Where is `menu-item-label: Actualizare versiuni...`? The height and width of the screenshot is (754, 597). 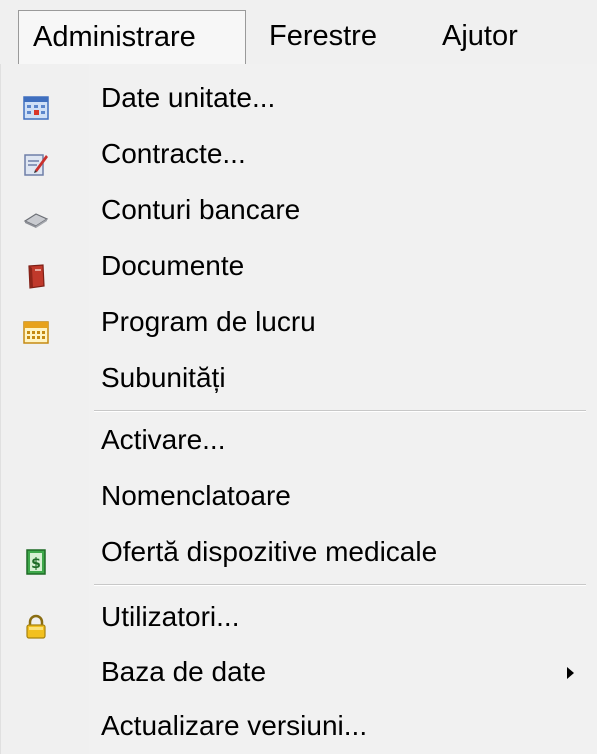
menu-item-label: Actualizare versiuni... is located at coordinates (234, 725).